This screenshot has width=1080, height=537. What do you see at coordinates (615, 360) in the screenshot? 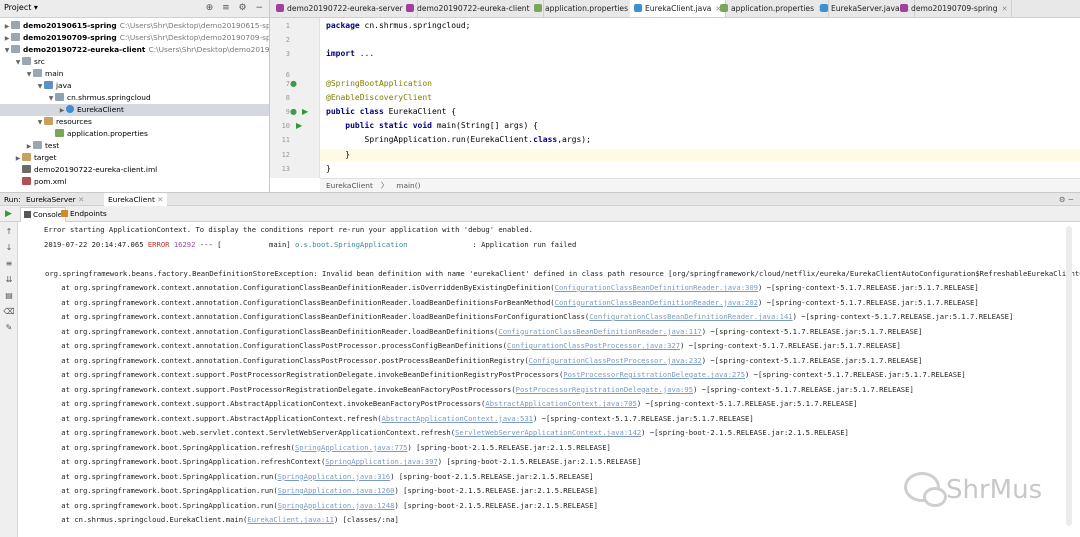
I see `source-link: ConfigurationClassPostProcessor.java:232` at bounding box center [615, 360].